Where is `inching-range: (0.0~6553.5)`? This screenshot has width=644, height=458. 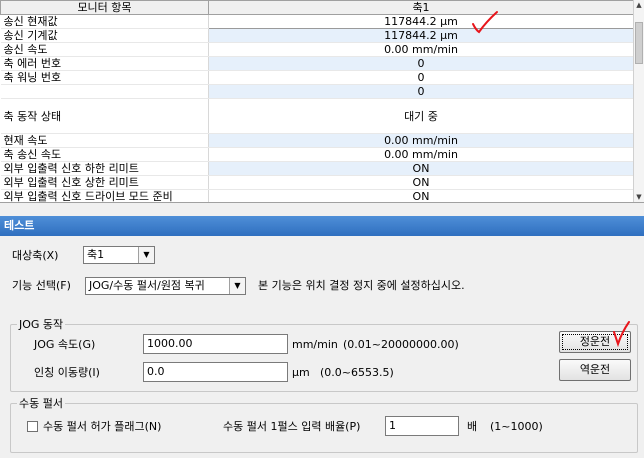 inching-range: (0.0~6553.5) is located at coordinates (357, 372).